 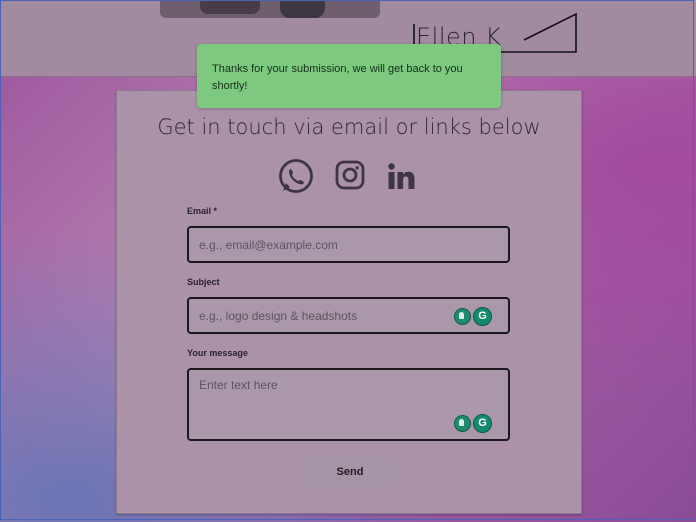 What do you see at coordinates (349, 127) in the screenshot?
I see `contact-title: Get in touch via email or links below` at bounding box center [349, 127].